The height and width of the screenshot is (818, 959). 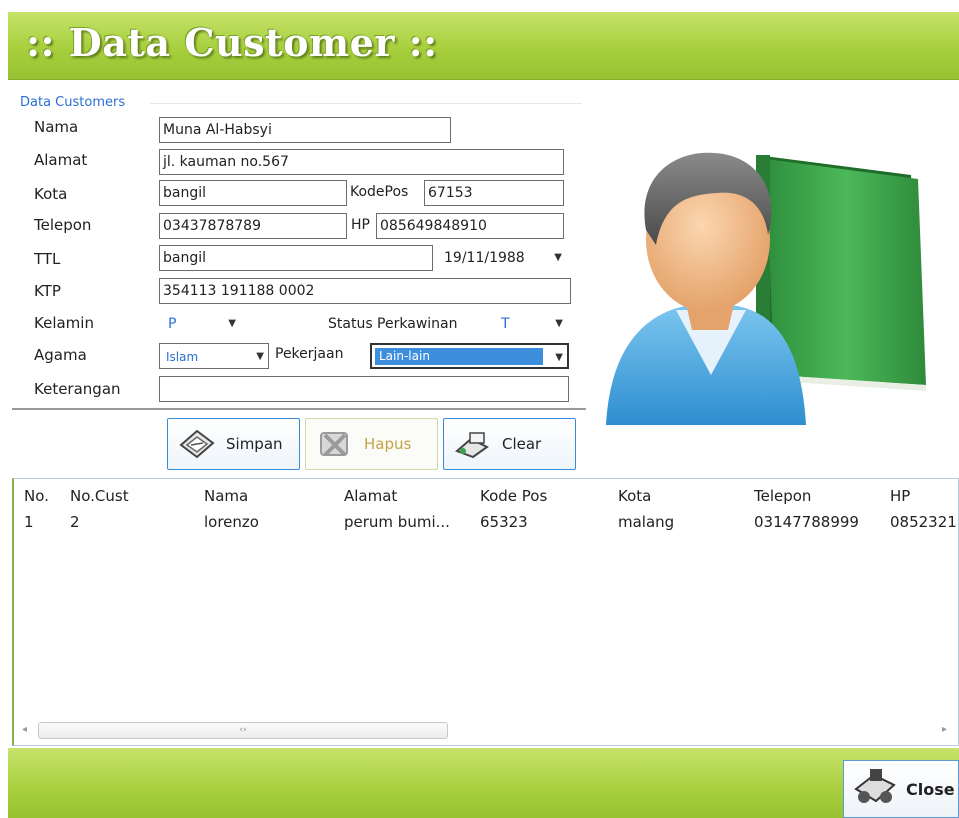 I want to click on user-with-book-icon, so click(x=766, y=300).